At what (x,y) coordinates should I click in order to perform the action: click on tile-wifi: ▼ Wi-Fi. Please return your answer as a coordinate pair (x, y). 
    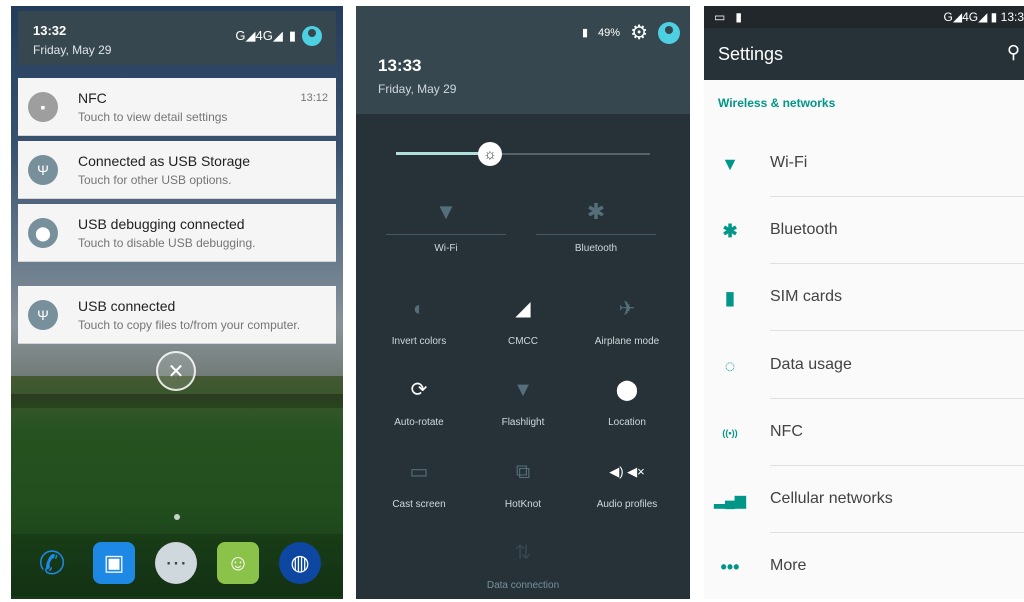
    Looking at the image, I should click on (446, 224).